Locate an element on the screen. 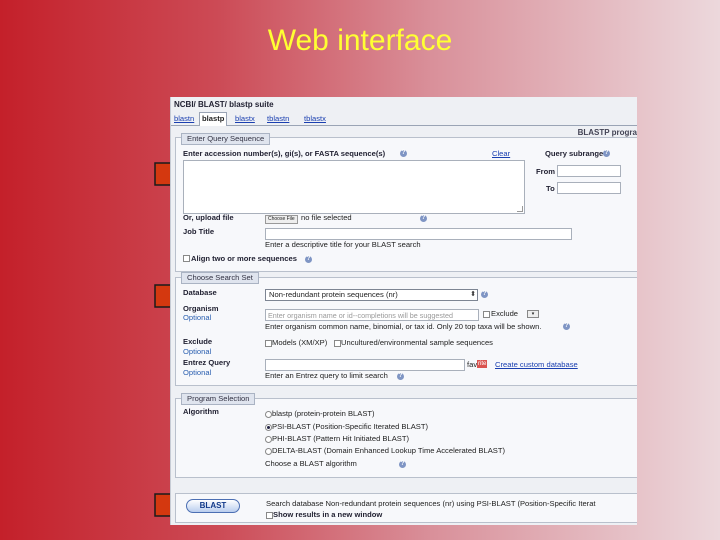 The height and width of the screenshot is (540, 720). subrange-label: Query subrange is located at coordinates (574, 153).